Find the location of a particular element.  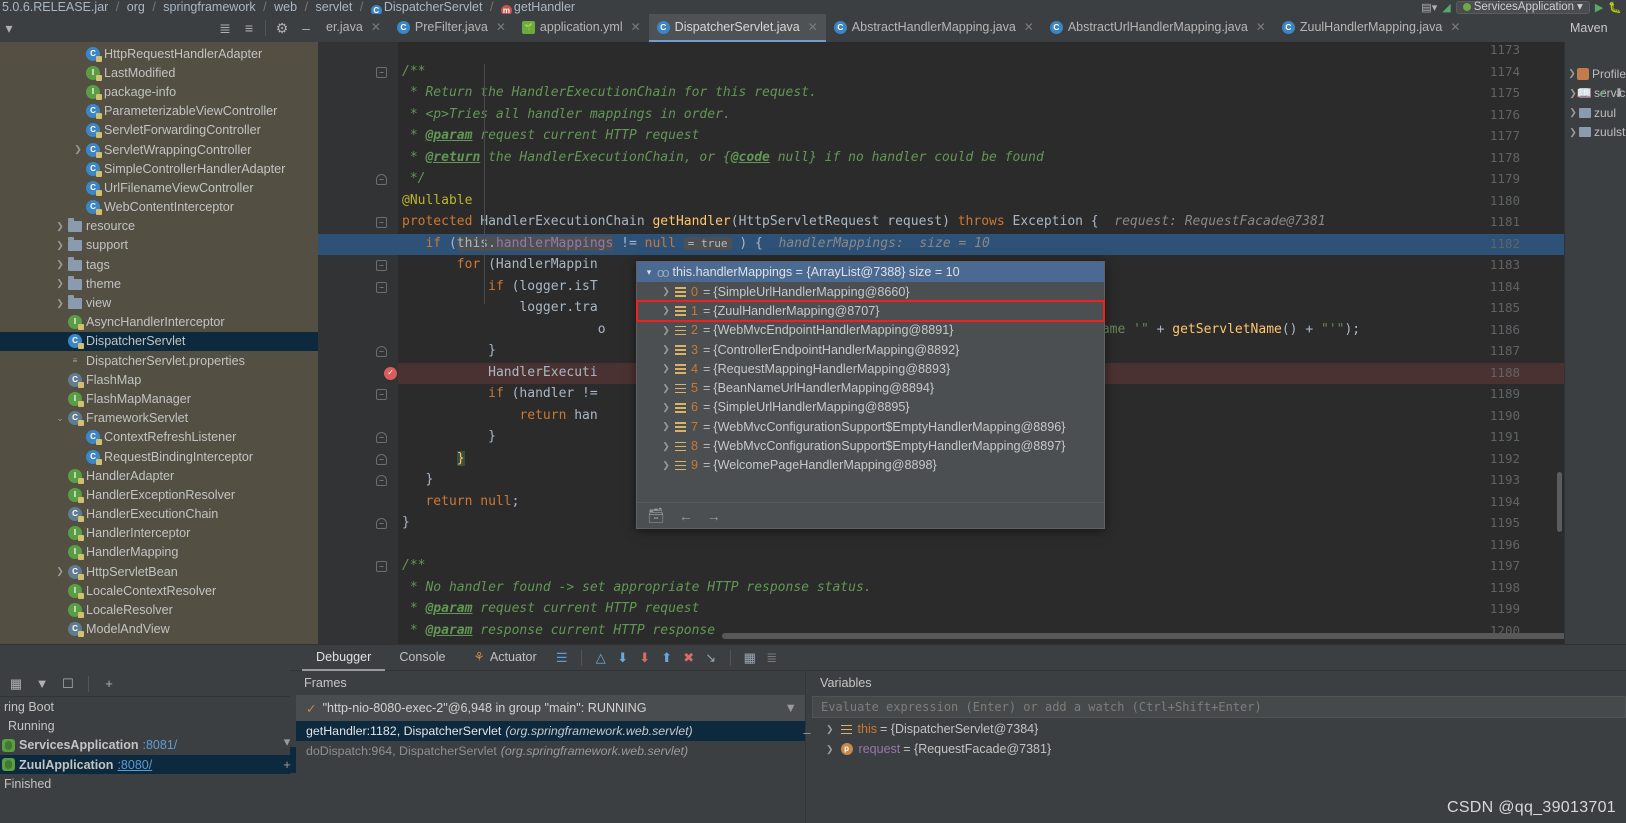

run-group-header: ring Boot is located at coordinates (145, 706).